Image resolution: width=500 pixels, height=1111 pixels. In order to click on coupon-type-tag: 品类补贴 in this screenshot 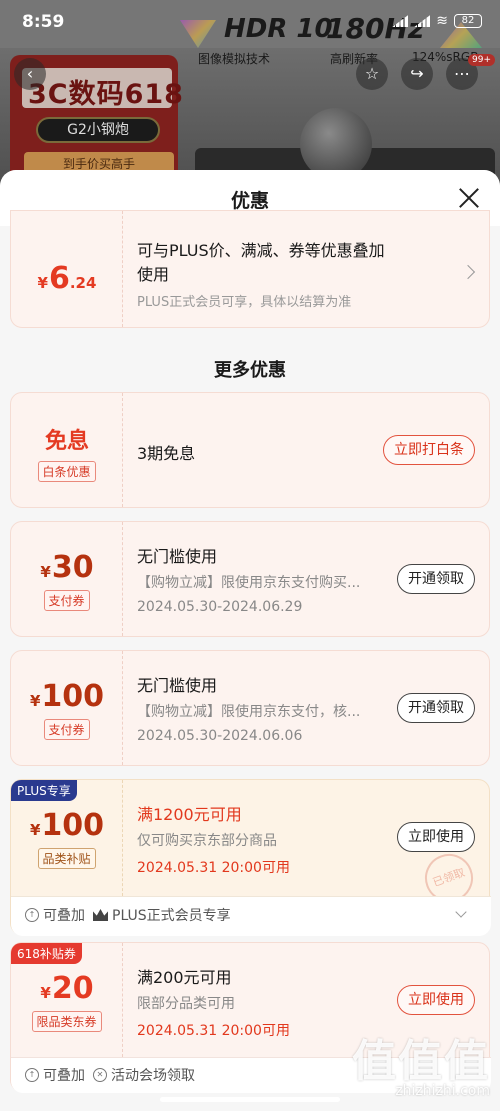, I will do `click(66, 858)`.